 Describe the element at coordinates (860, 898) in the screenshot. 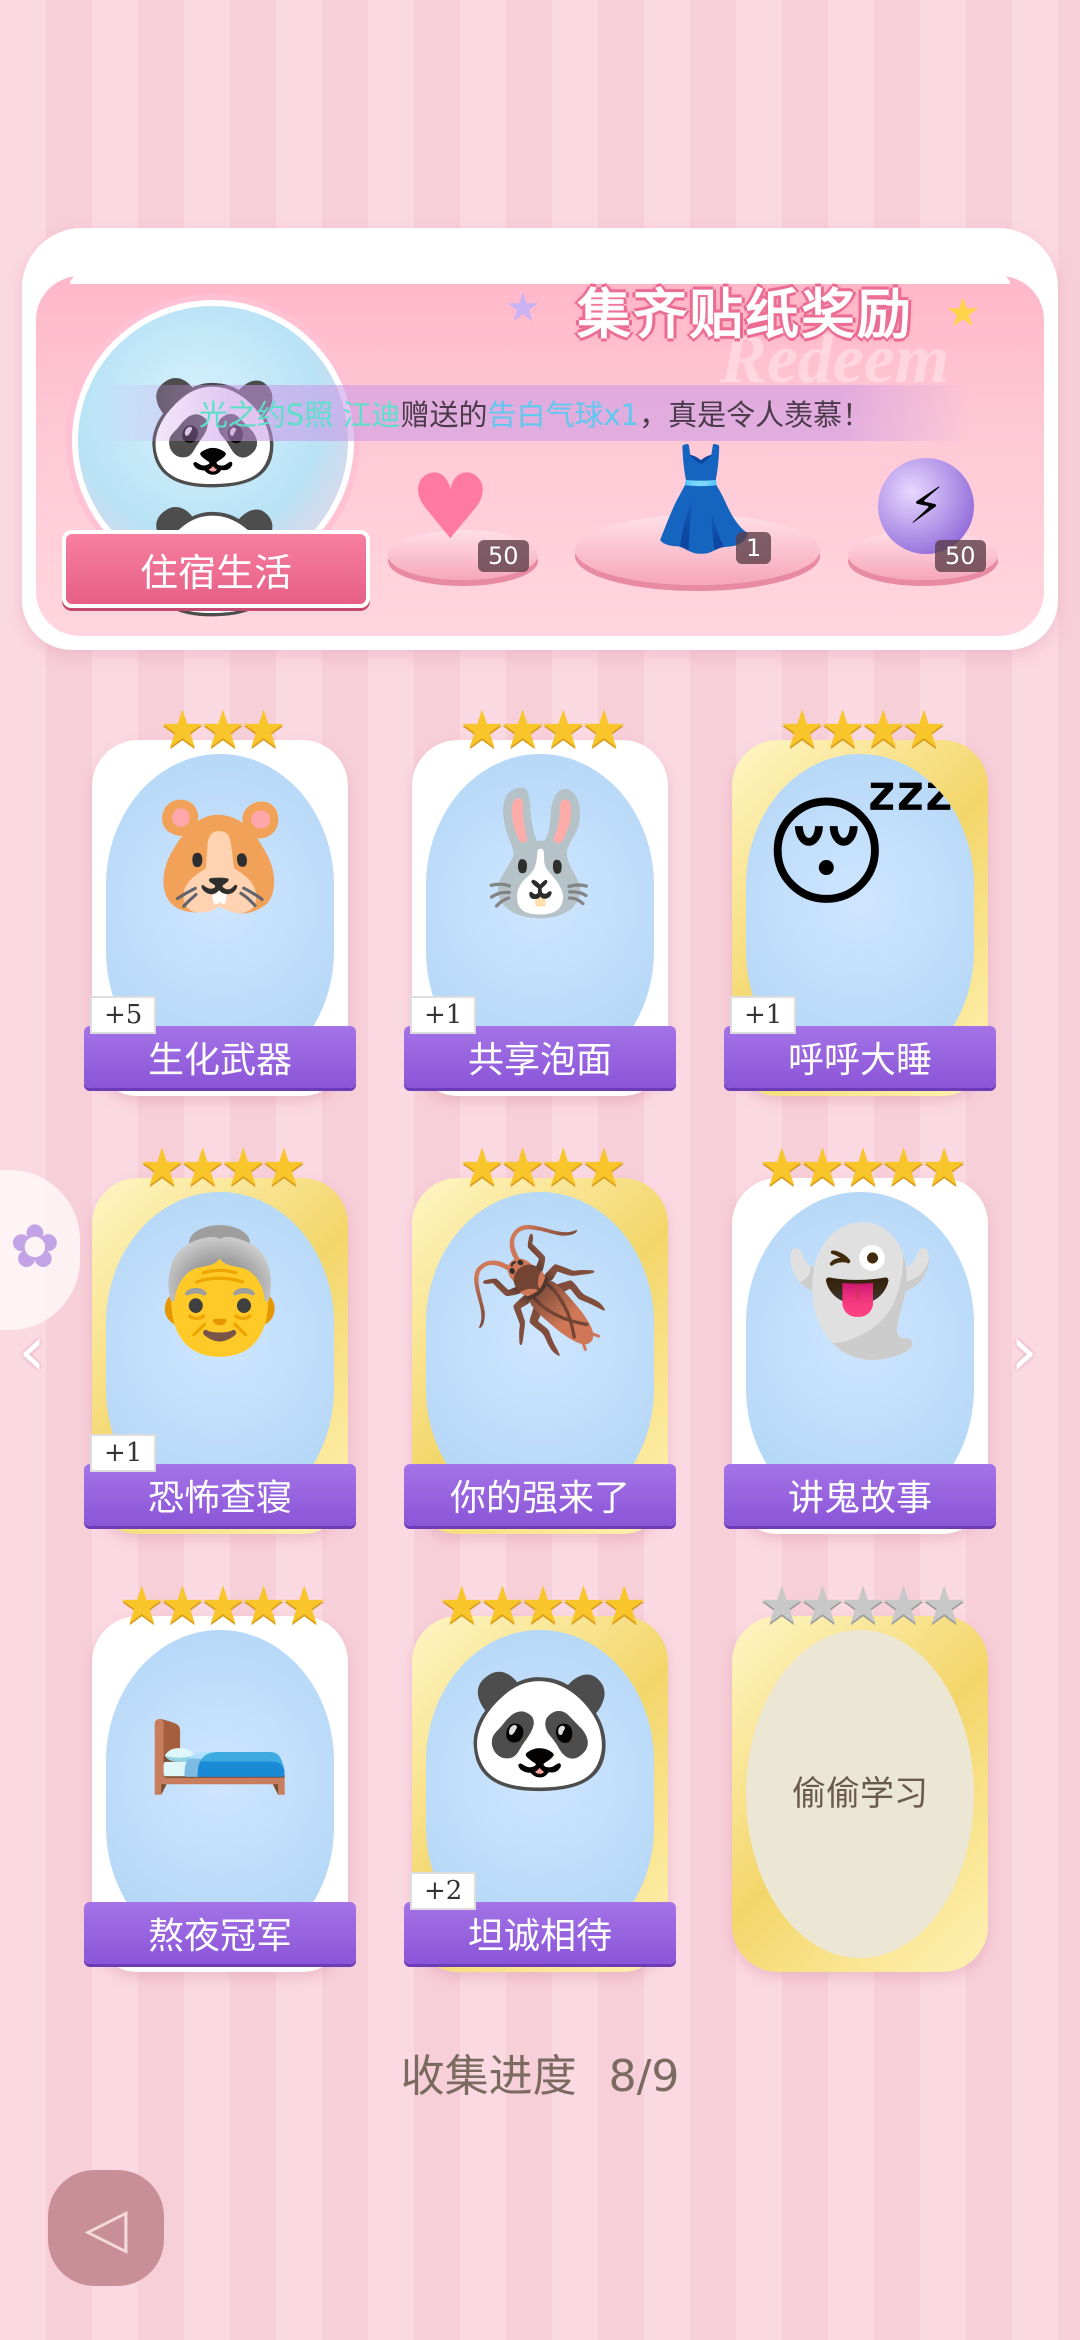

I see `sticker-card: ★★★★ 😴 呼呼大睡 +1` at that location.